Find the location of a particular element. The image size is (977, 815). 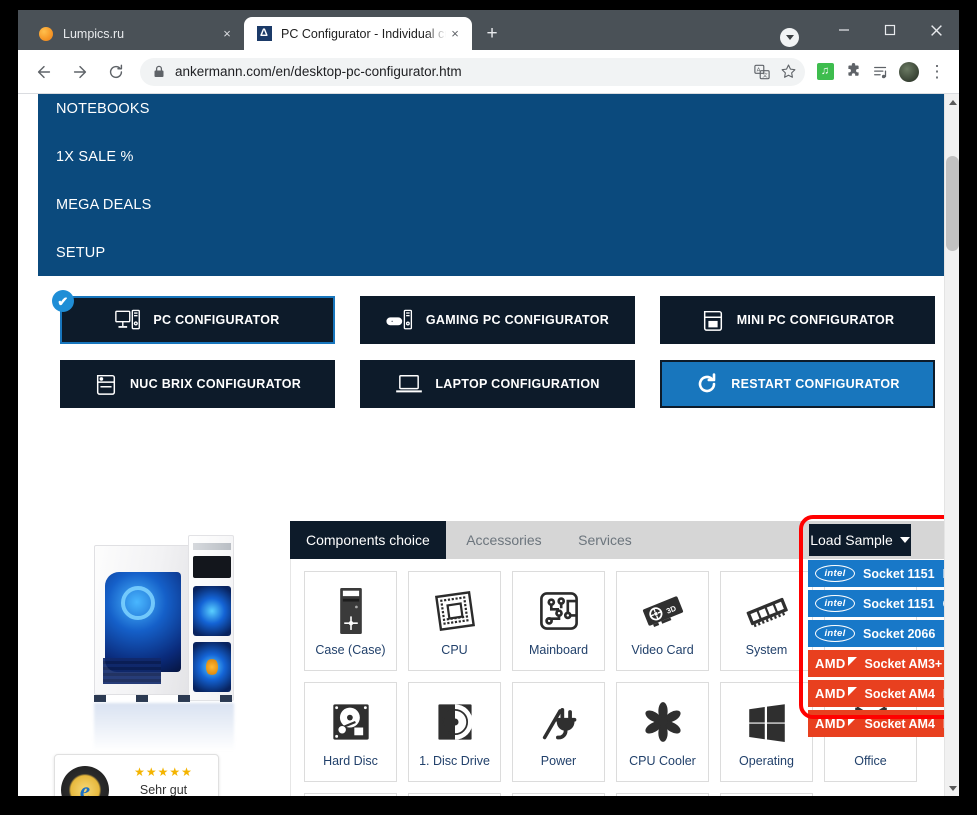

sample-socket: Socket AM3+ is located at coordinates (903, 663).